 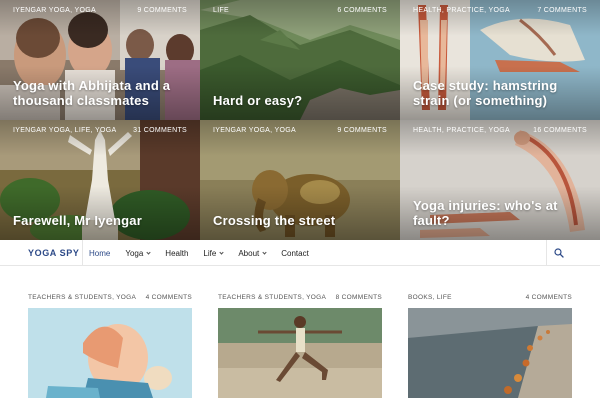 I want to click on tile-title: Yoga injuries: who's at fault?, so click(x=500, y=213).